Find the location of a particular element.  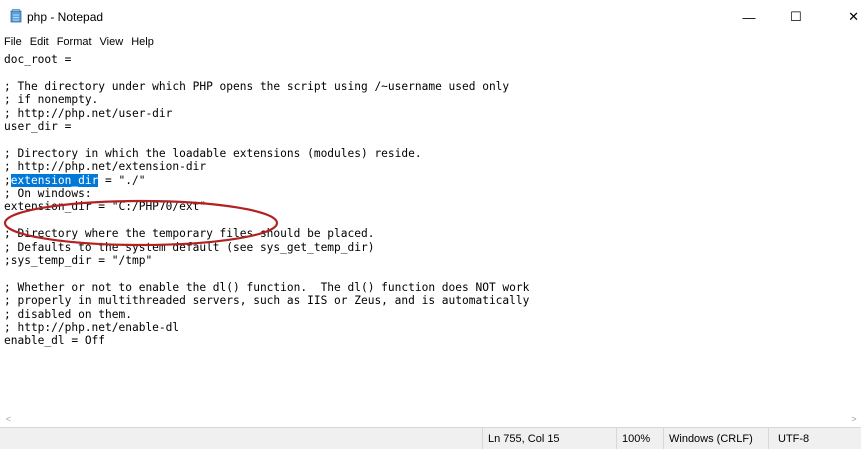

line-ending: Windows (CRLF) is located at coordinates (711, 439).